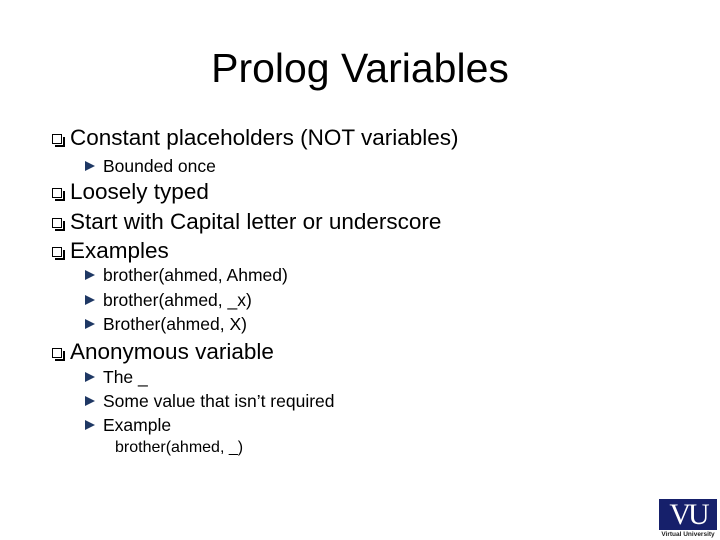 The height and width of the screenshot is (540, 720). What do you see at coordinates (119, 250) in the screenshot?
I see `bullet-text: Examples` at bounding box center [119, 250].